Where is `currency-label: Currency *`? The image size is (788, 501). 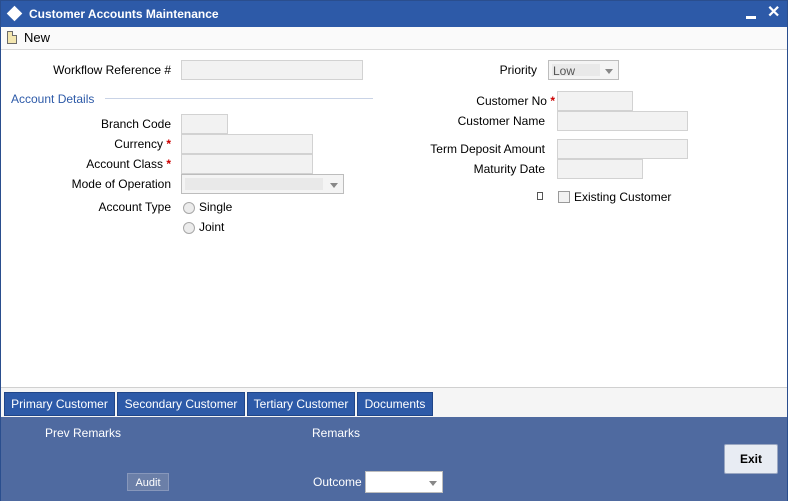 currency-label: Currency * is located at coordinates (96, 144).